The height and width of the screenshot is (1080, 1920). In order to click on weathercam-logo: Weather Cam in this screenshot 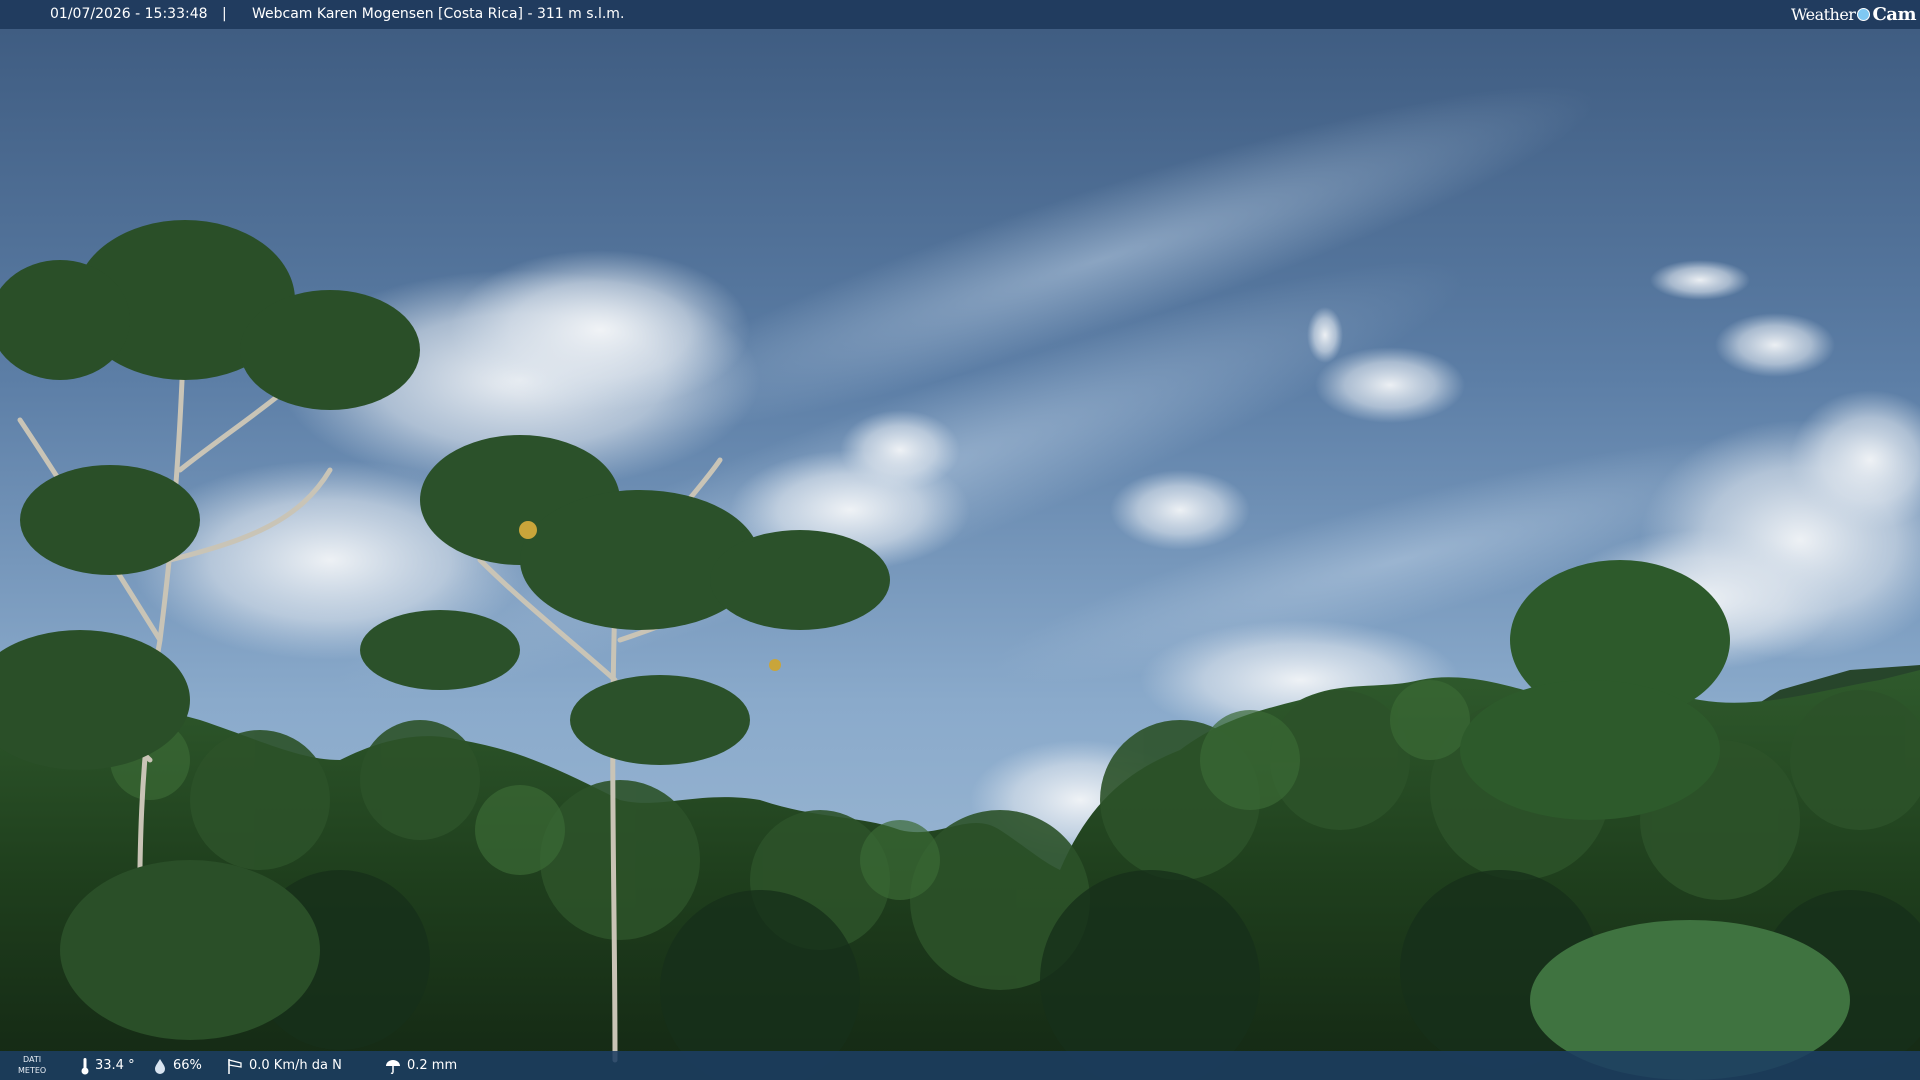, I will do `click(1853, 14)`.